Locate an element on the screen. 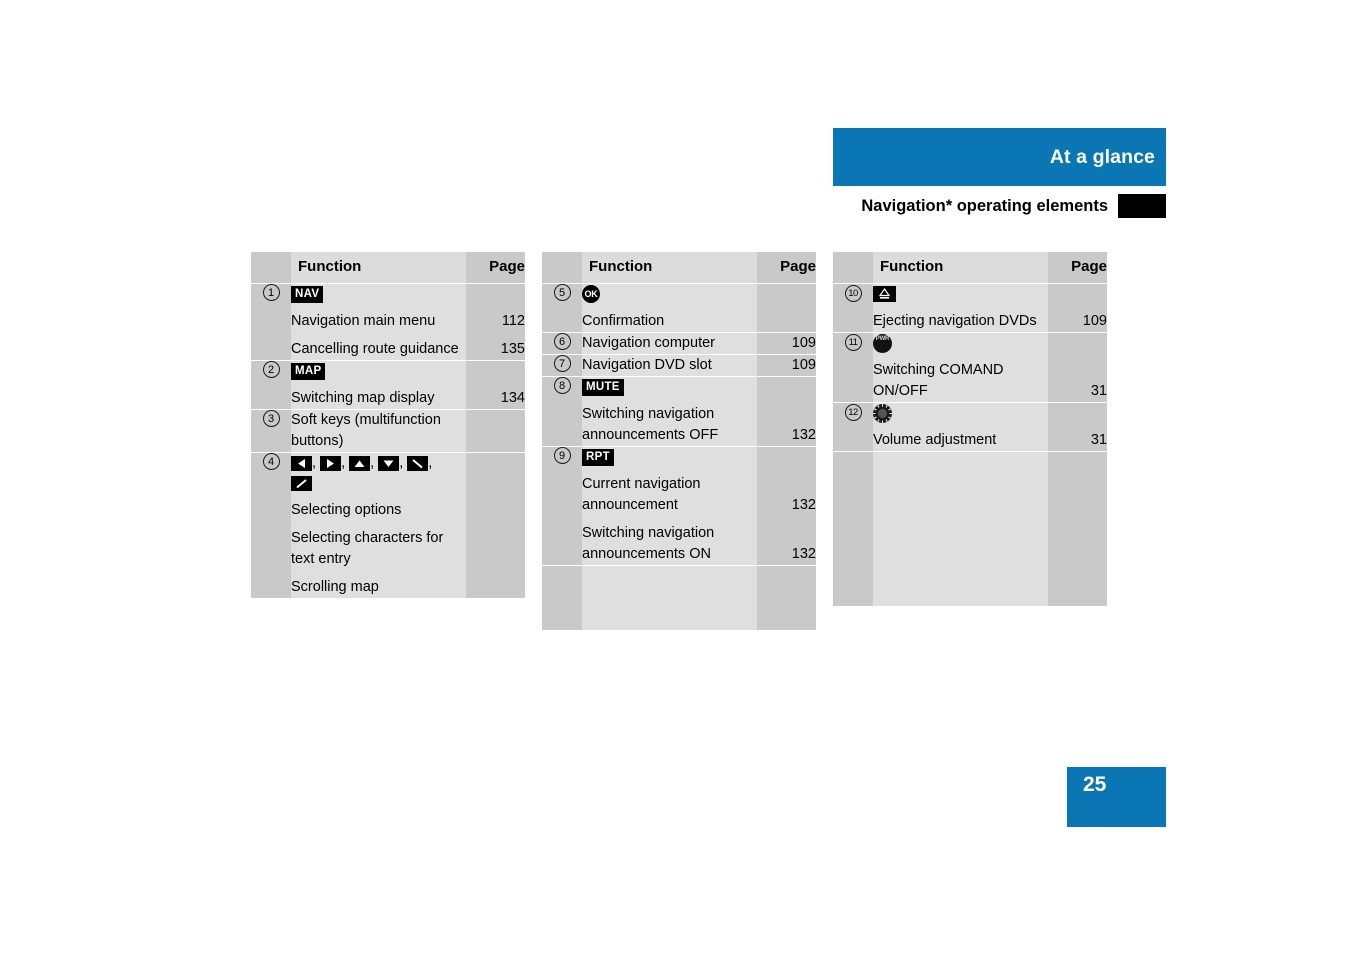 The width and height of the screenshot is (1351, 954). table-row: 12 Volume adjustment 31 is located at coordinates (970, 427).